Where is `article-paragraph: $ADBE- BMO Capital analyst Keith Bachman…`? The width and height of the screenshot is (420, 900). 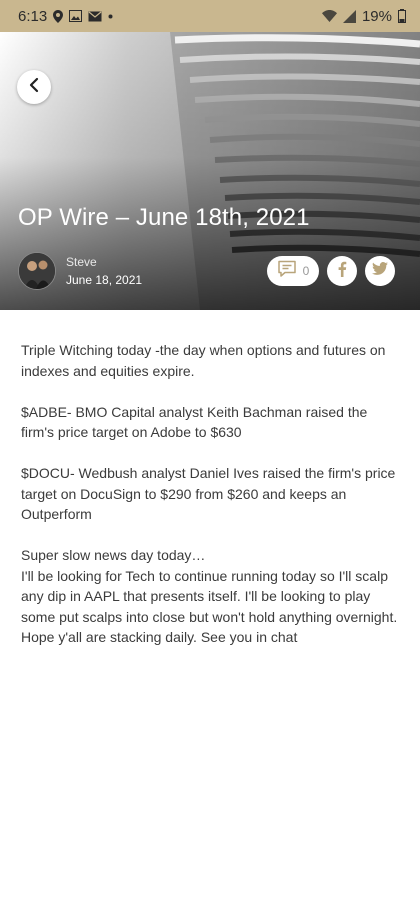 article-paragraph: $ADBE- BMO Capital analyst Keith Bachman… is located at coordinates (194, 422).